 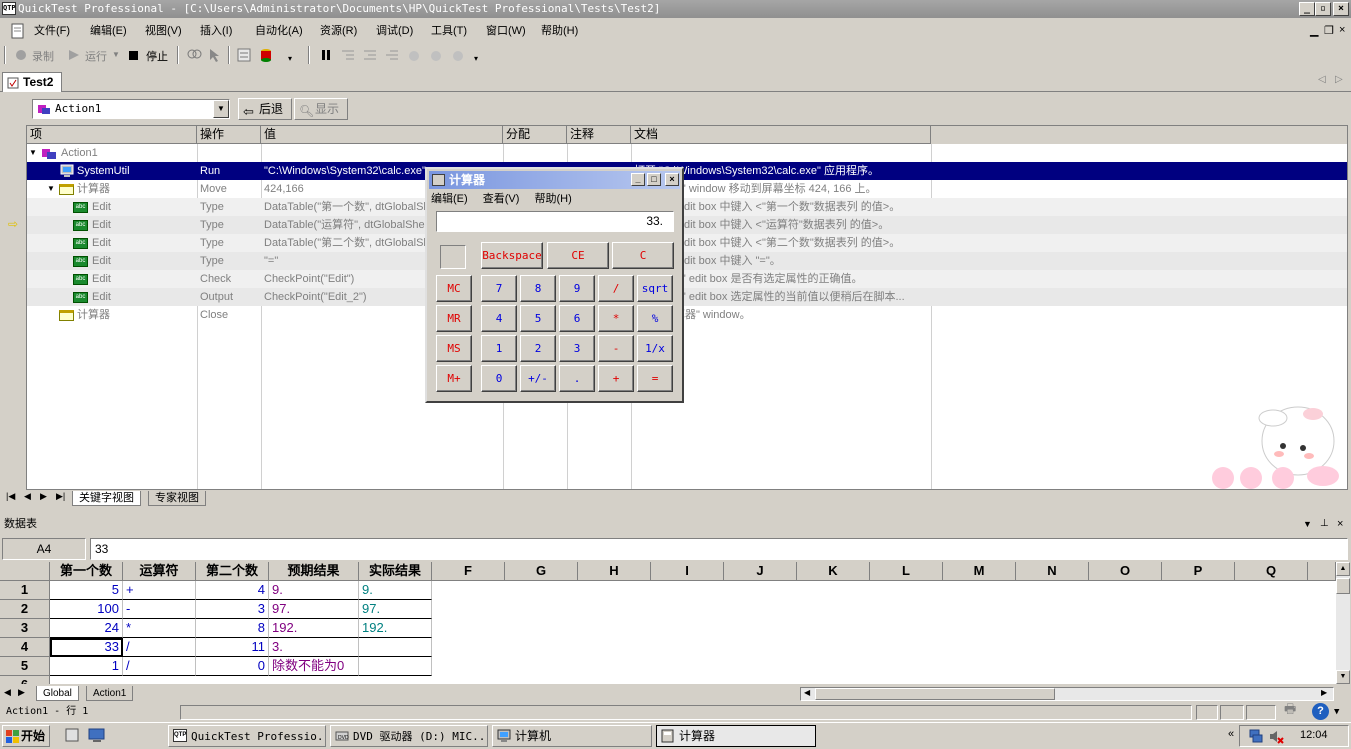 What do you see at coordinates (616, 348) in the screenshot?
I see `key-subtract: -` at bounding box center [616, 348].